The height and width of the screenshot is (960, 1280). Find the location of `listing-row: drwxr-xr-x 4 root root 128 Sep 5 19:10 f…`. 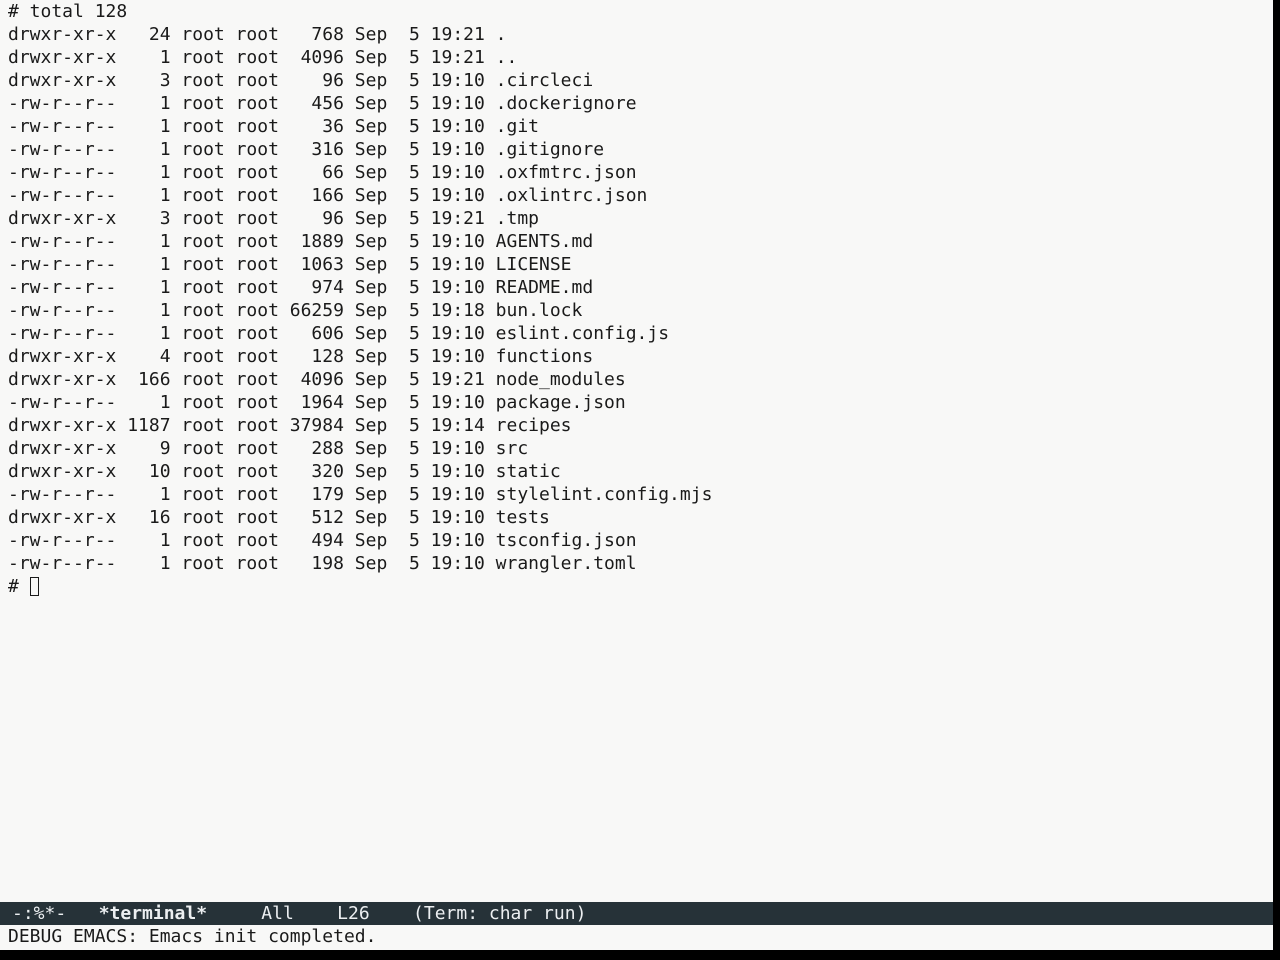

listing-row: drwxr-xr-x 4 root root 128 Sep 5 19:10 f… is located at coordinates (301, 356).